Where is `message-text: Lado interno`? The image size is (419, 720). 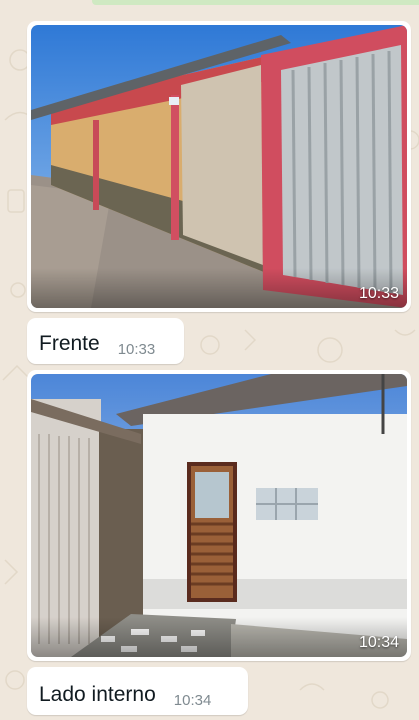
message-text: Lado interno is located at coordinates (97, 694).